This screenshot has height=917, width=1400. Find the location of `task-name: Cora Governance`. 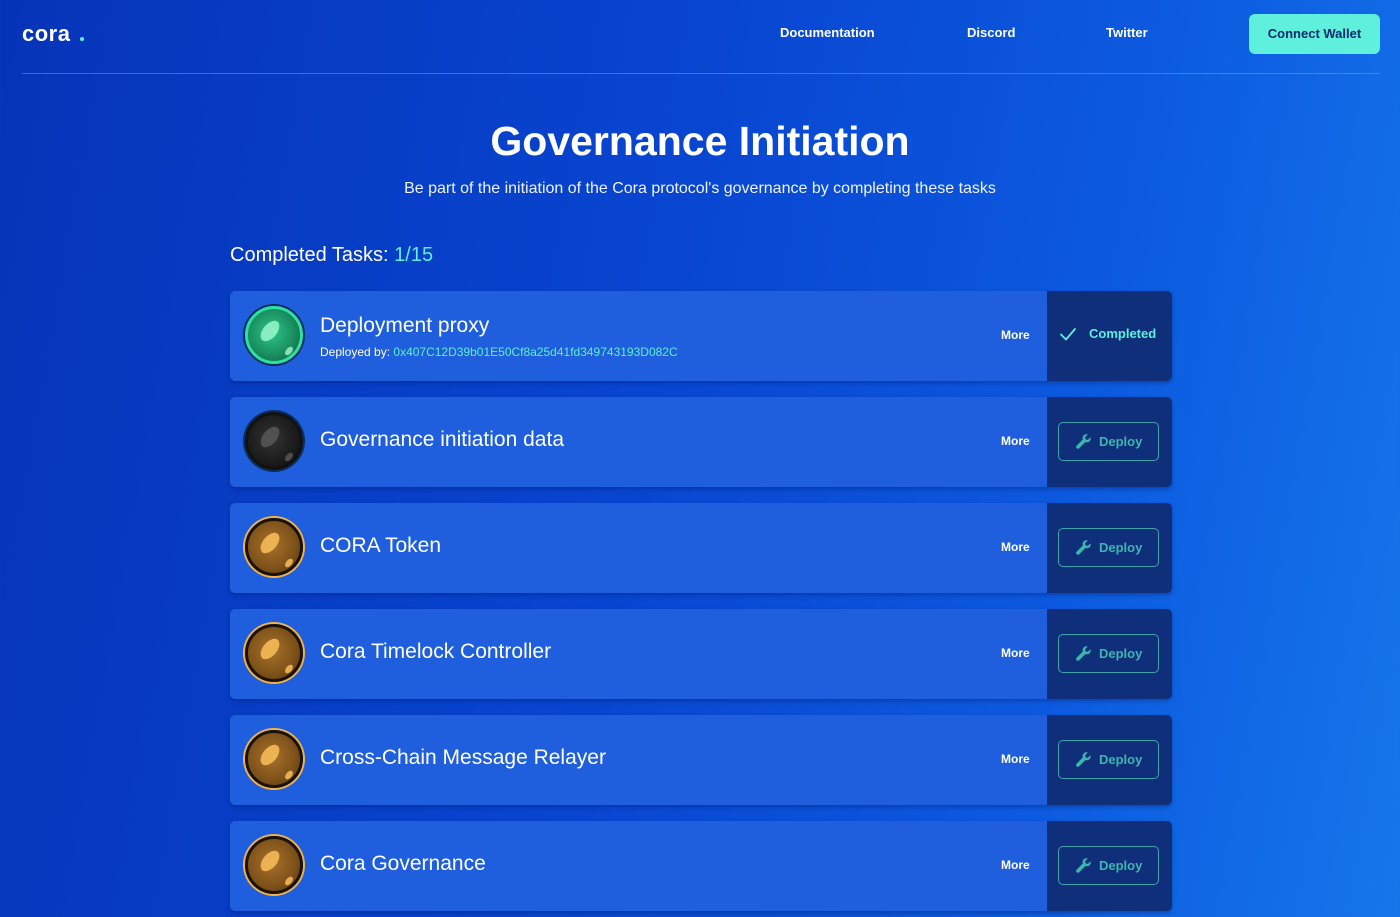

task-name: Cora Governance is located at coordinates (403, 863).